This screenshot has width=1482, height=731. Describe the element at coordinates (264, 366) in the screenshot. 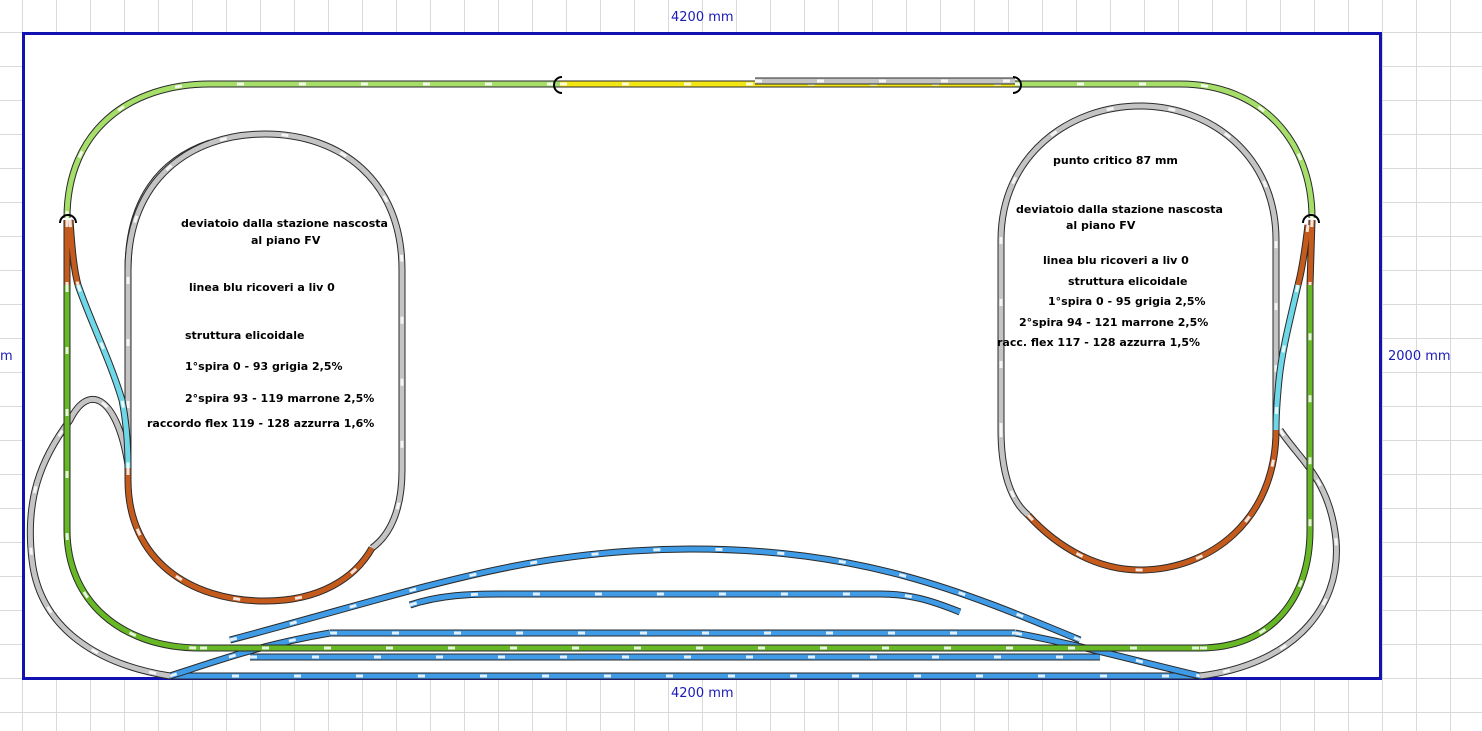

I see `left-note-spiral-1: 1°spira 0 - 93 grigia 2,5%` at that location.